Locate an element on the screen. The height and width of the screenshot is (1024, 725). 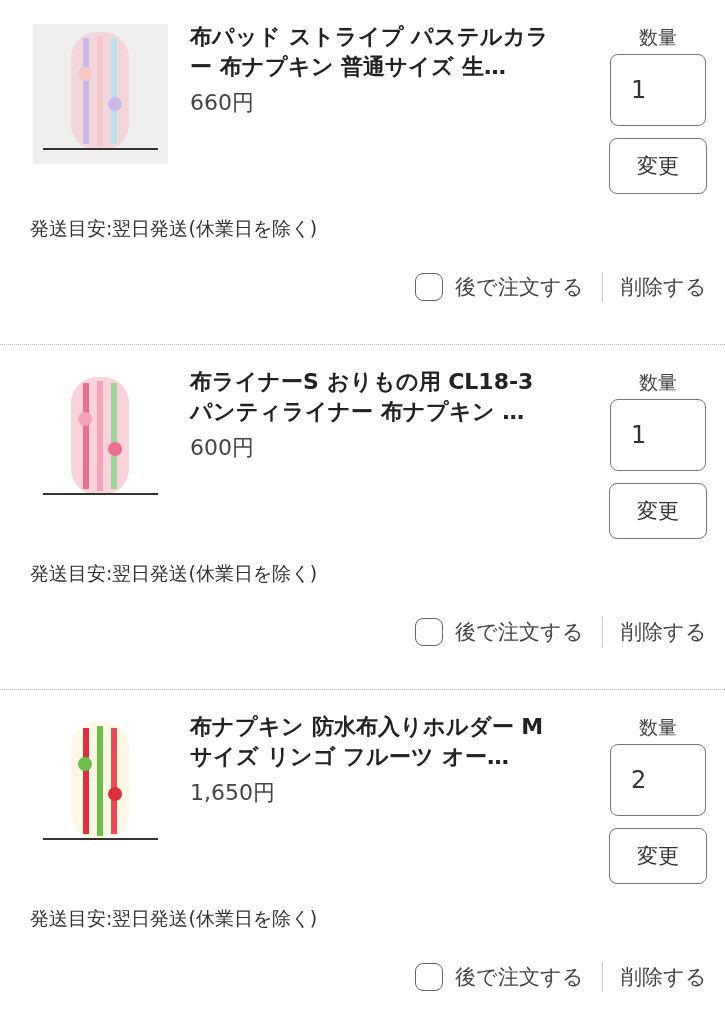
quantity-field: 2 is located at coordinates (658, 780).